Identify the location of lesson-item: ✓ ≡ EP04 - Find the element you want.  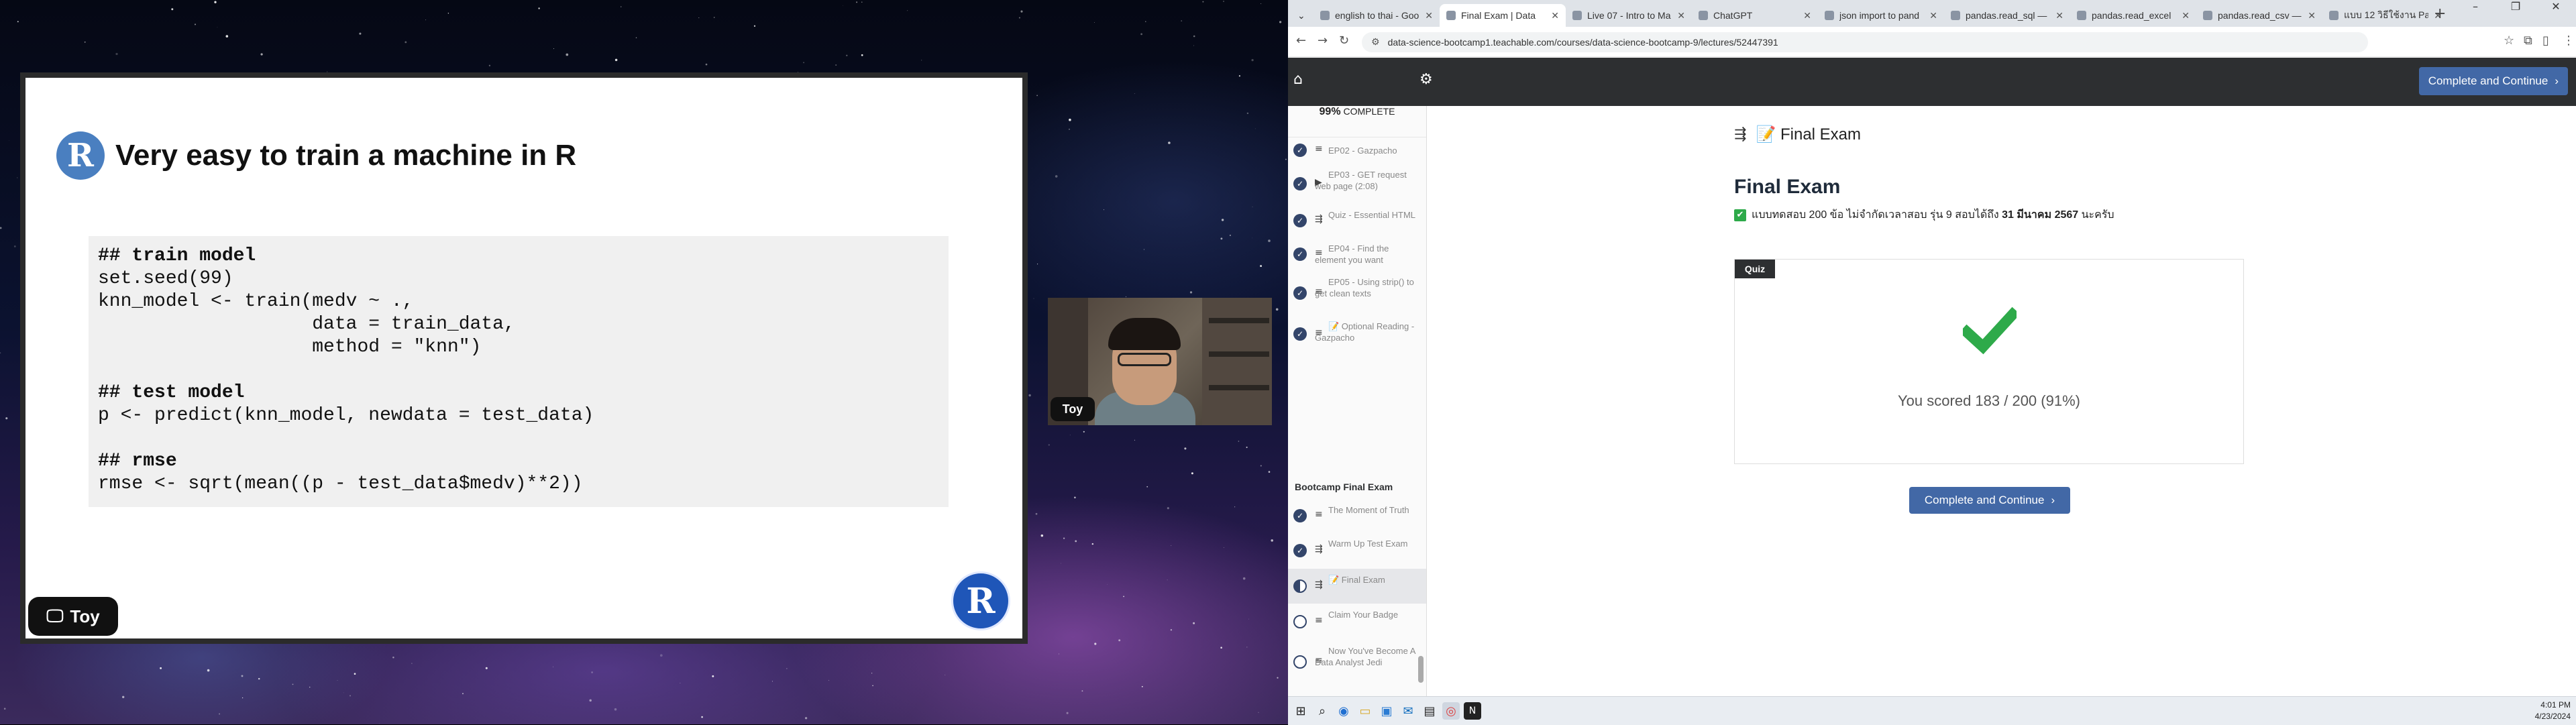
(1357, 254).